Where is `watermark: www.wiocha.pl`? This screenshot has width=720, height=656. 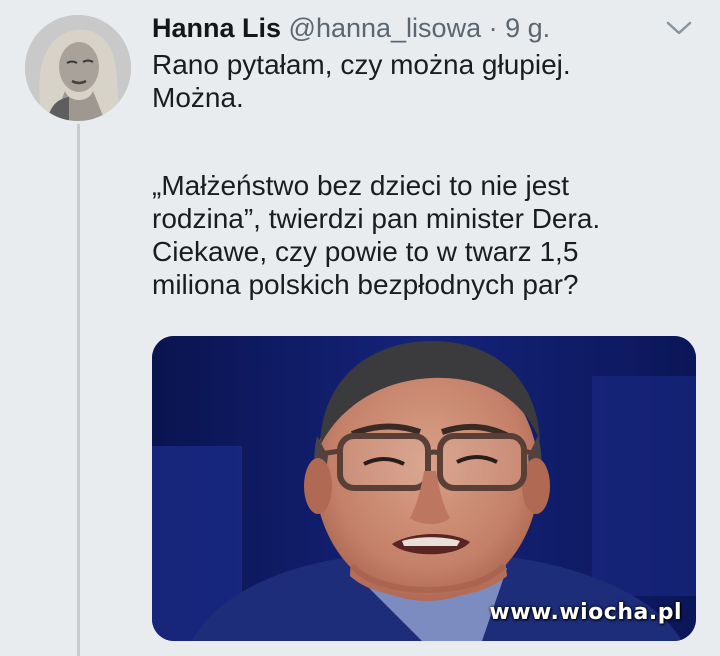
watermark: www.wiocha.pl is located at coordinates (585, 612).